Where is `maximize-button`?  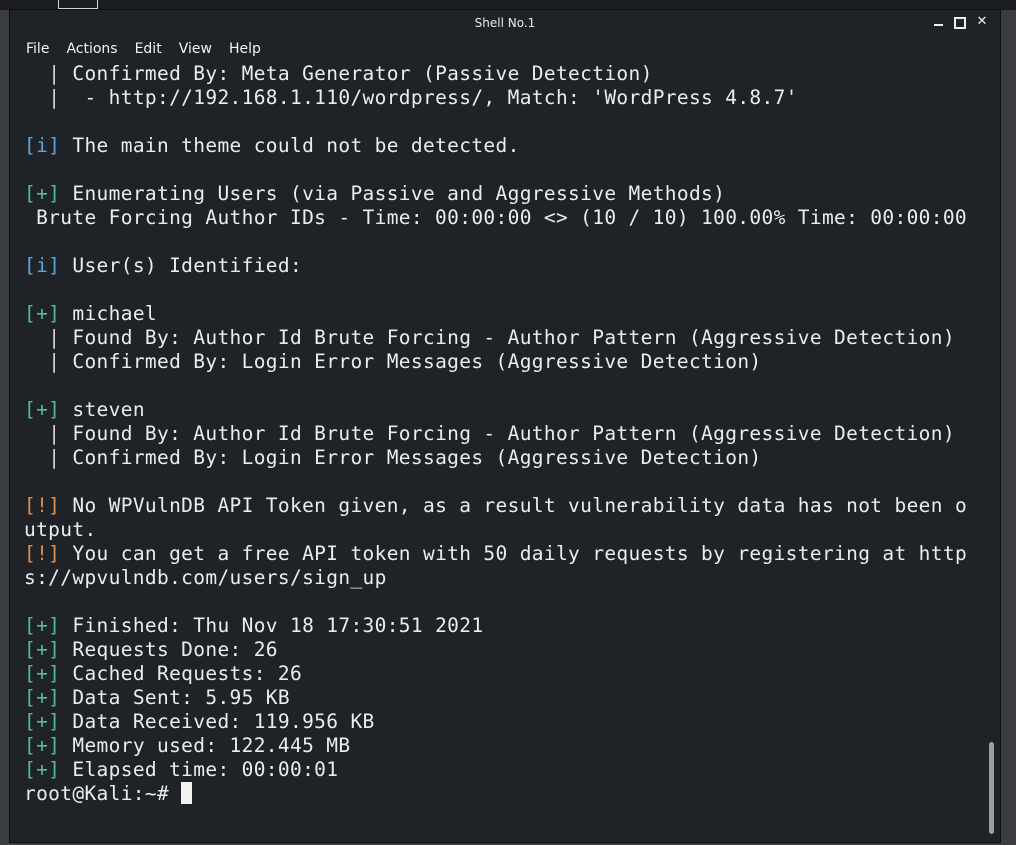
maximize-button is located at coordinates (960, 22).